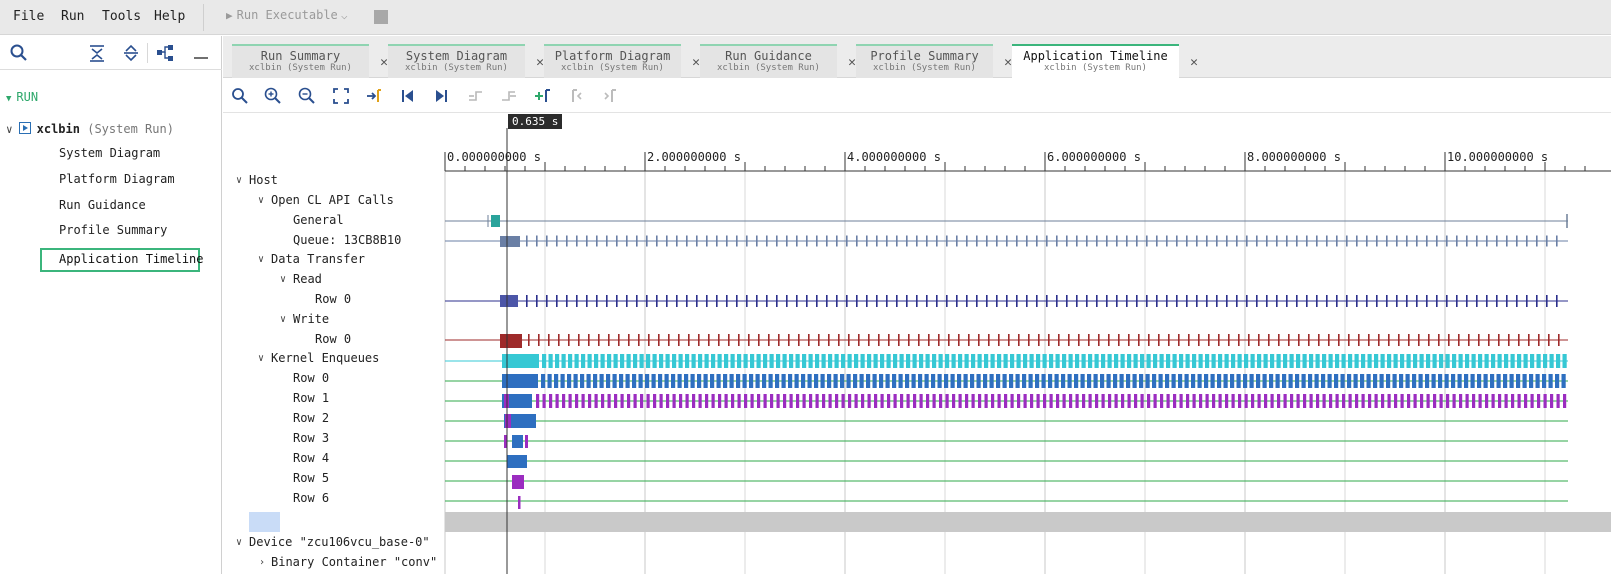  What do you see at coordinates (509, 301) in the screenshot?
I see `read-burst-block` at bounding box center [509, 301].